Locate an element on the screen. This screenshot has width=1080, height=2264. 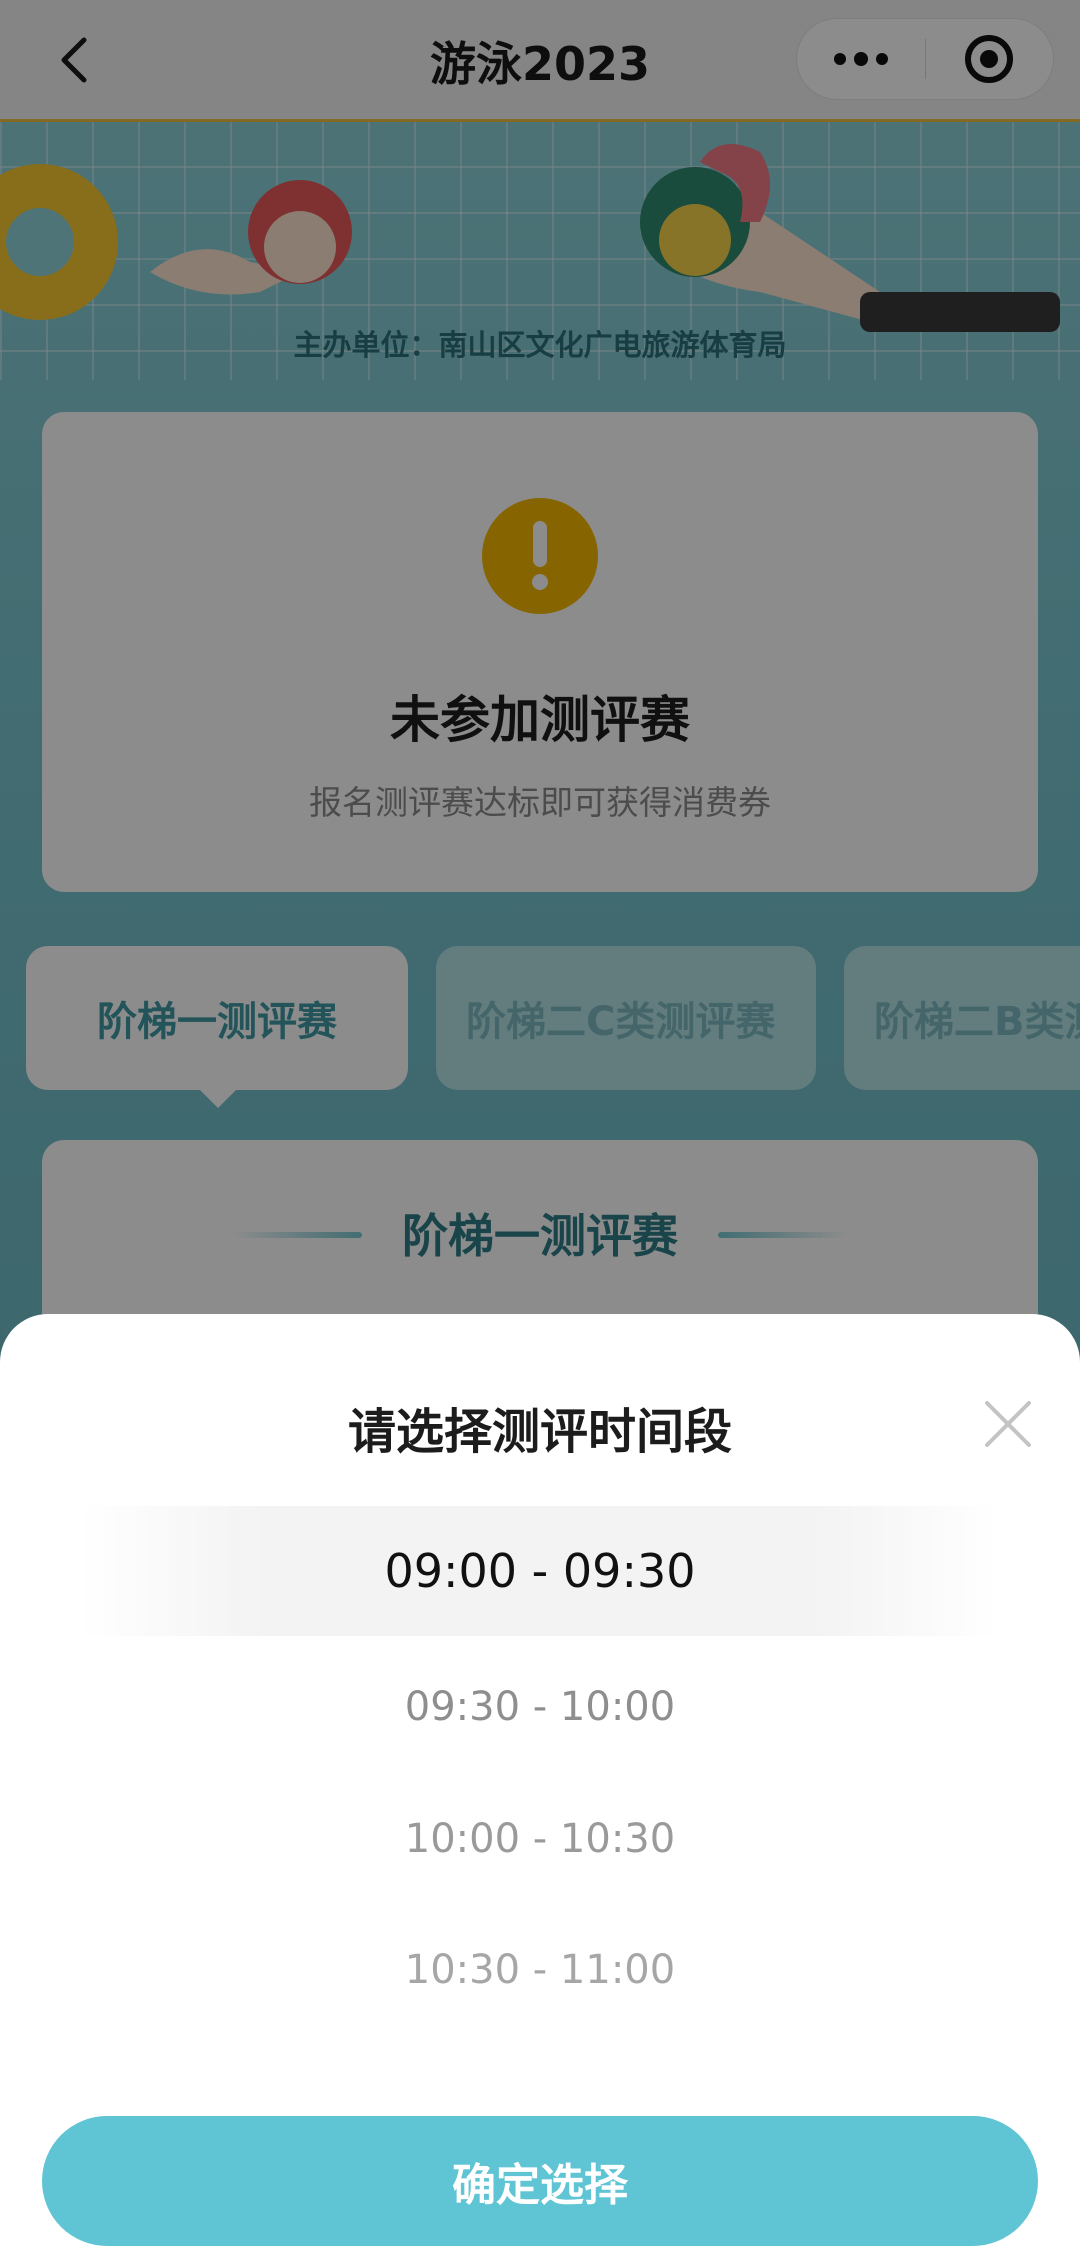
time-slot-option: 09:00 - 09:30 is located at coordinates (540, 1571).